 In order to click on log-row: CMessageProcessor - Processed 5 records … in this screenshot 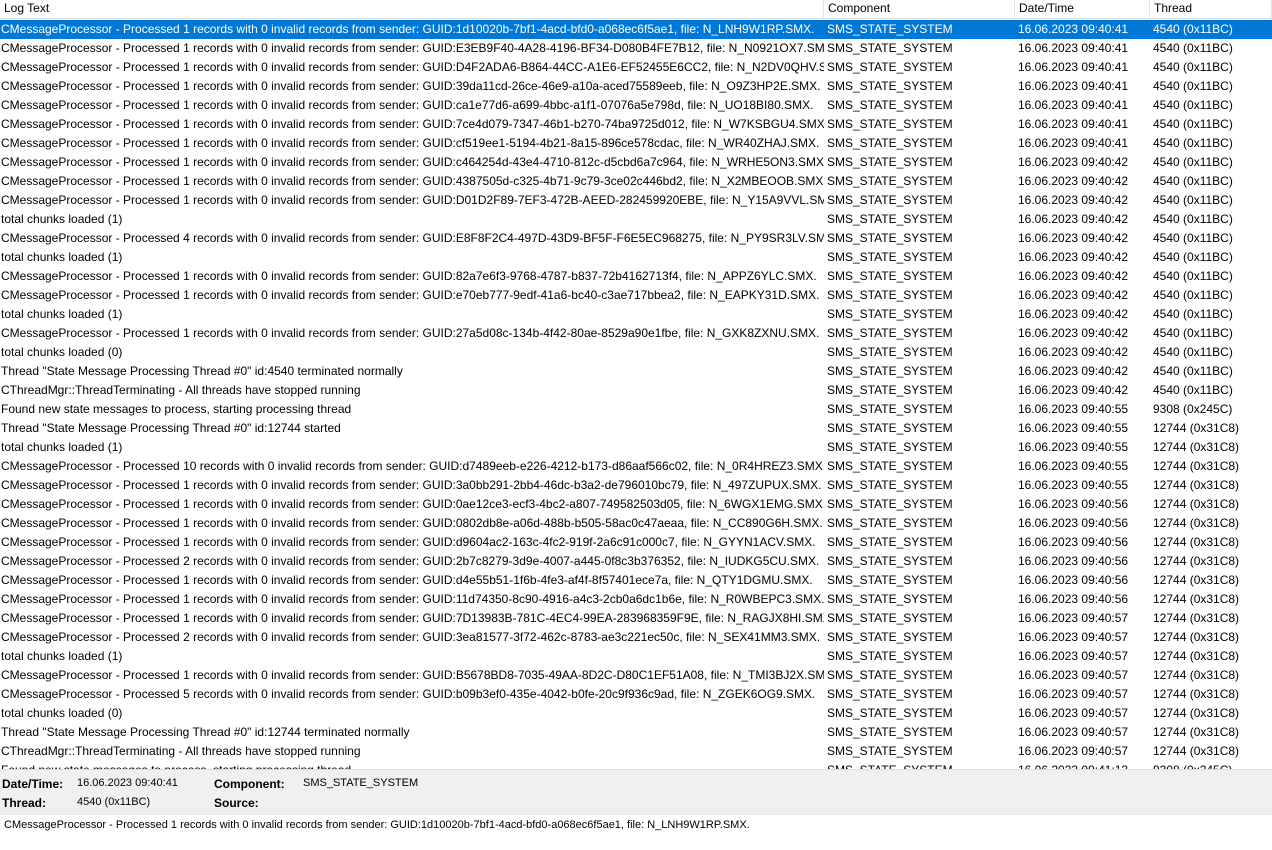, I will do `click(636, 694)`.